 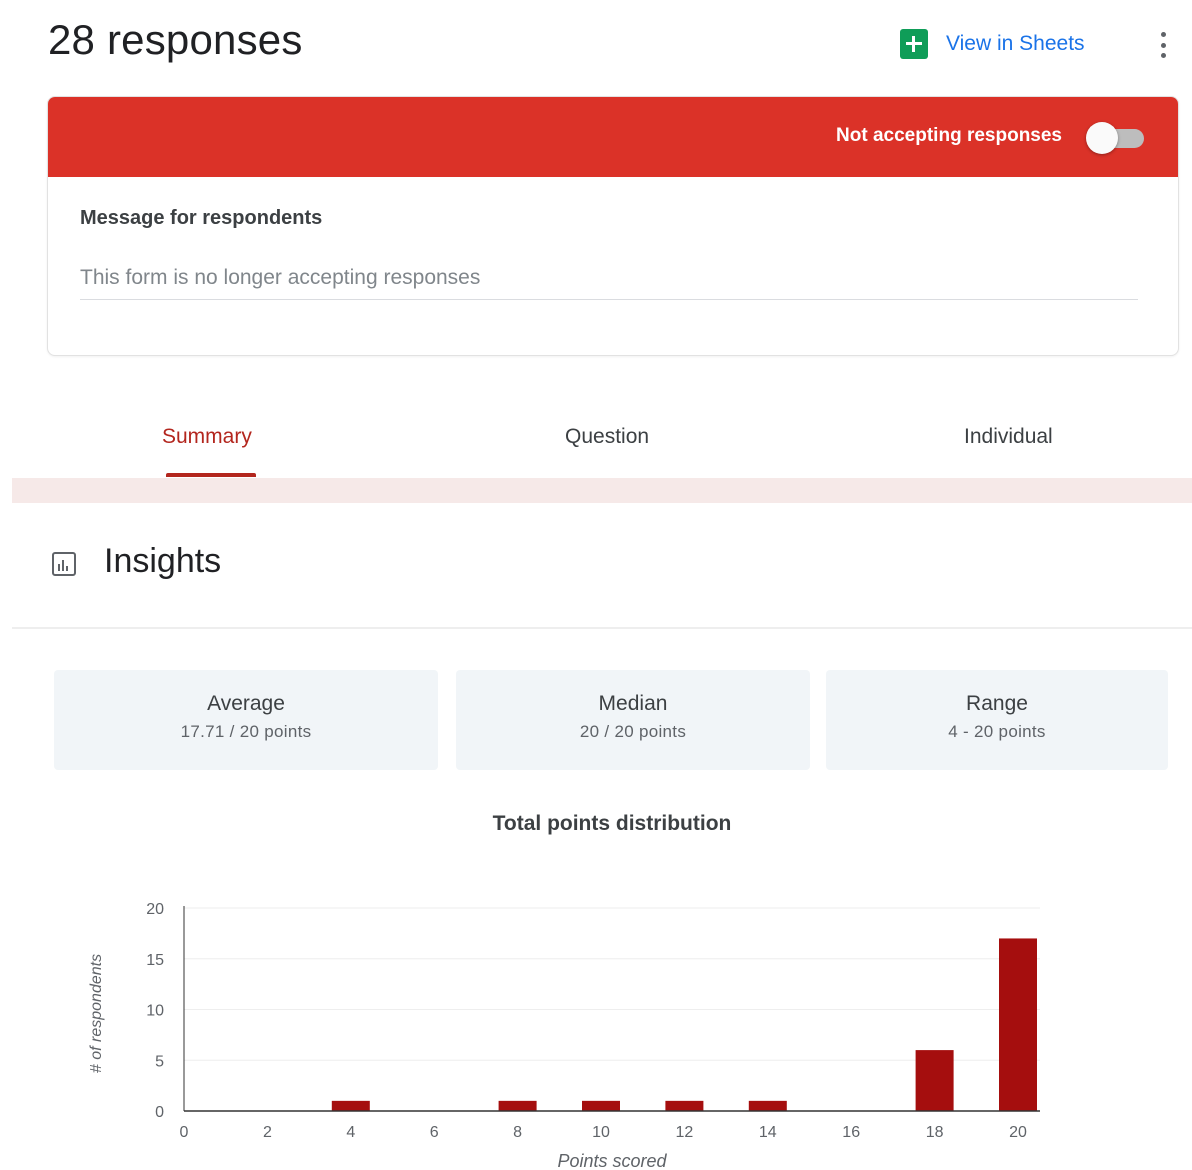 I want to click on response-count-title: 28 responses, so click(x=175, y=39).